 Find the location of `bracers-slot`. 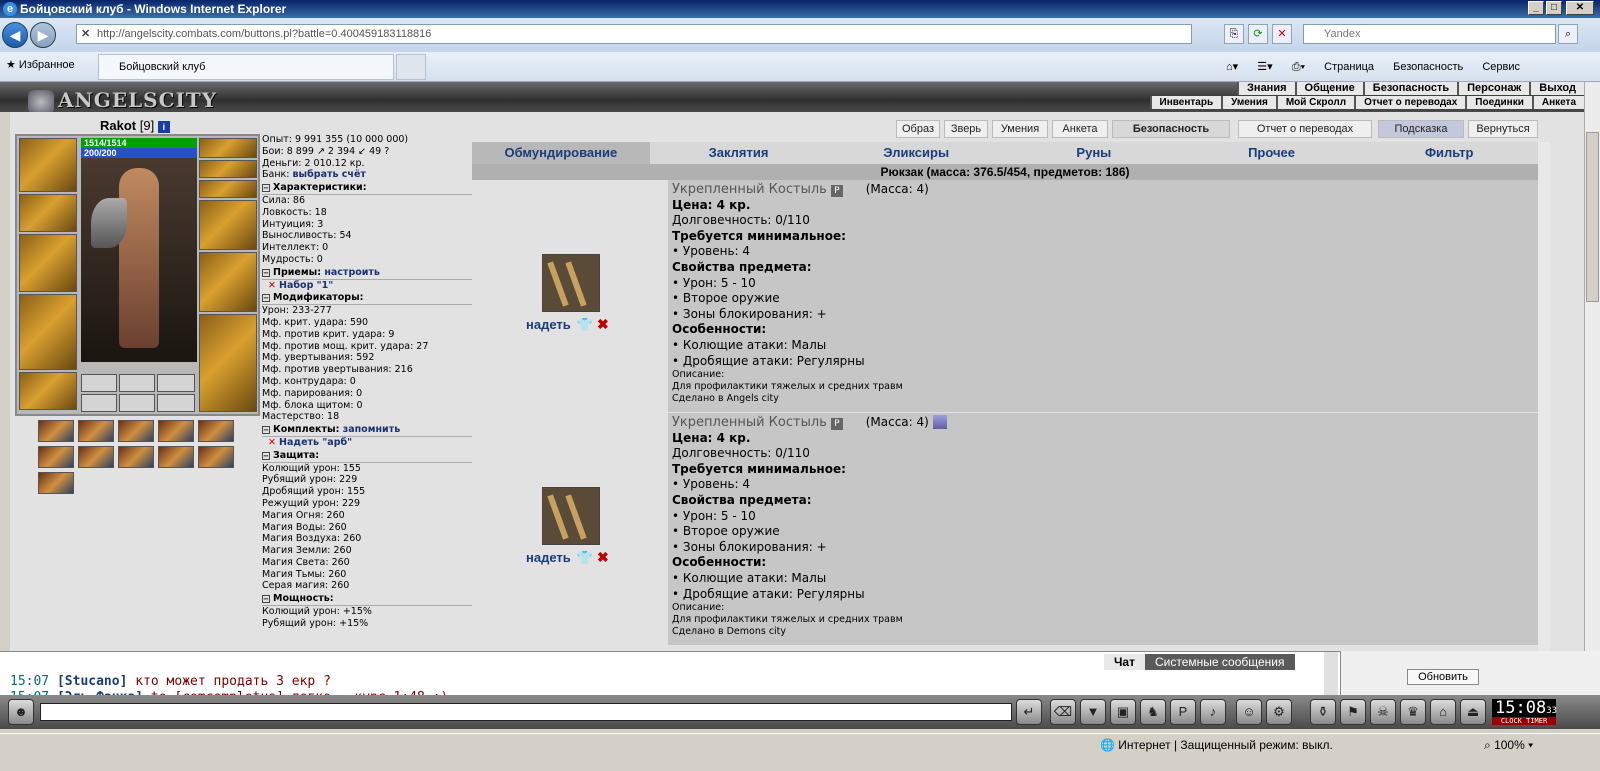

bracers-slot is located at coordinates (48, 213).